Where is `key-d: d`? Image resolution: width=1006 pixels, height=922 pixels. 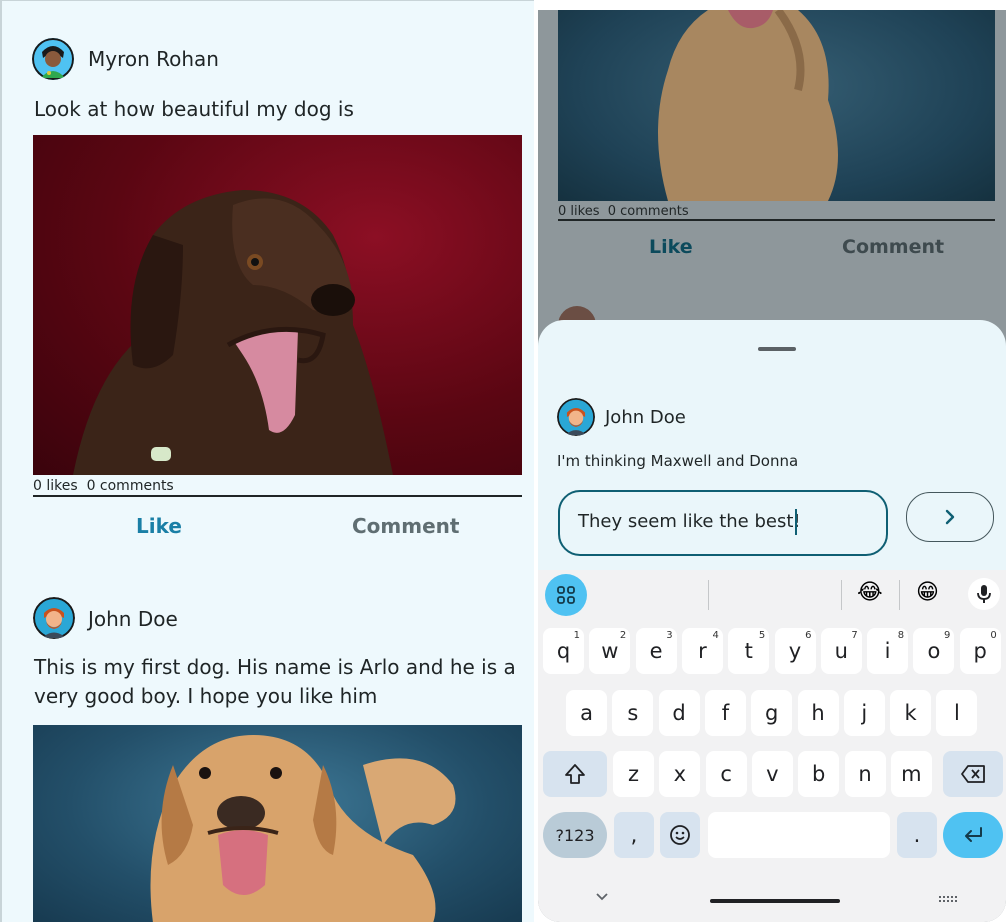
key-d: d is located at coordinates (679, 713).